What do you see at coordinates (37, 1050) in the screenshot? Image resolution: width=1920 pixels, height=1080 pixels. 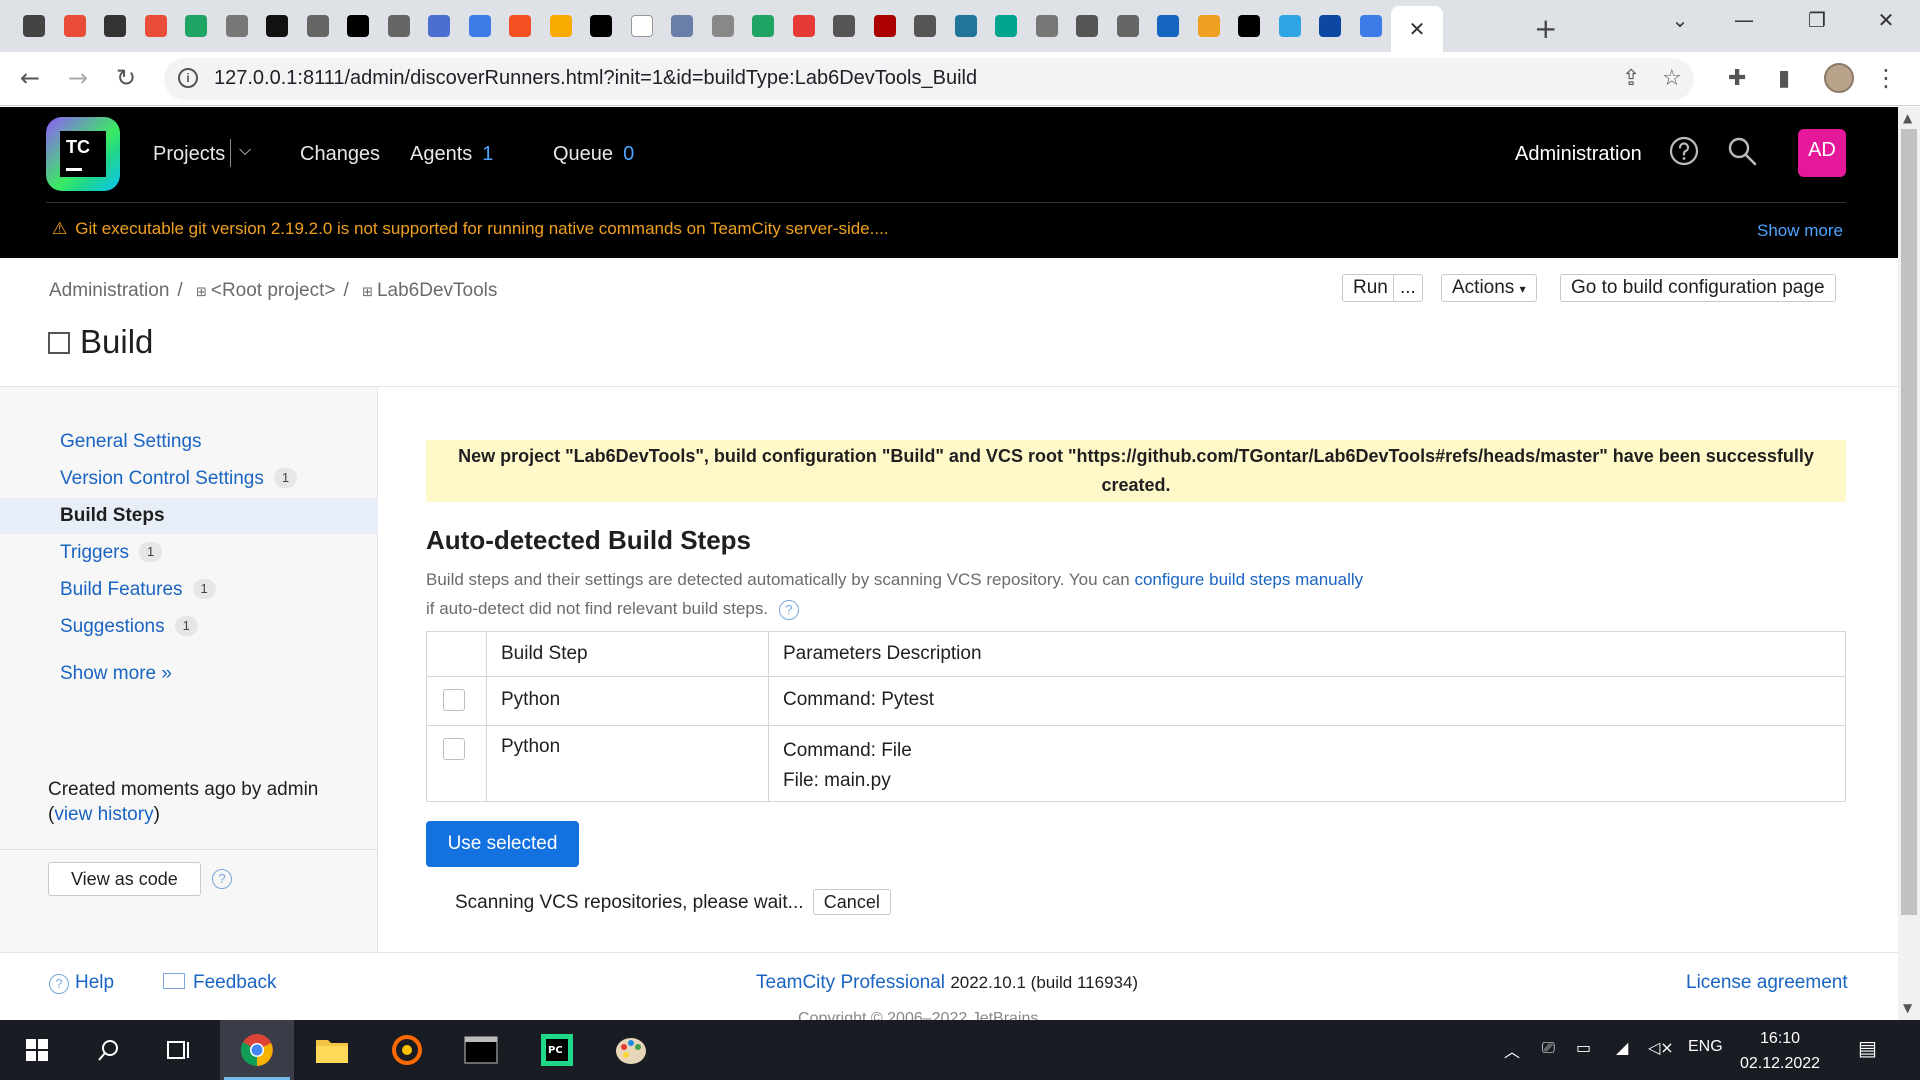 I see `start-button` at bounding box center [37, 1050].